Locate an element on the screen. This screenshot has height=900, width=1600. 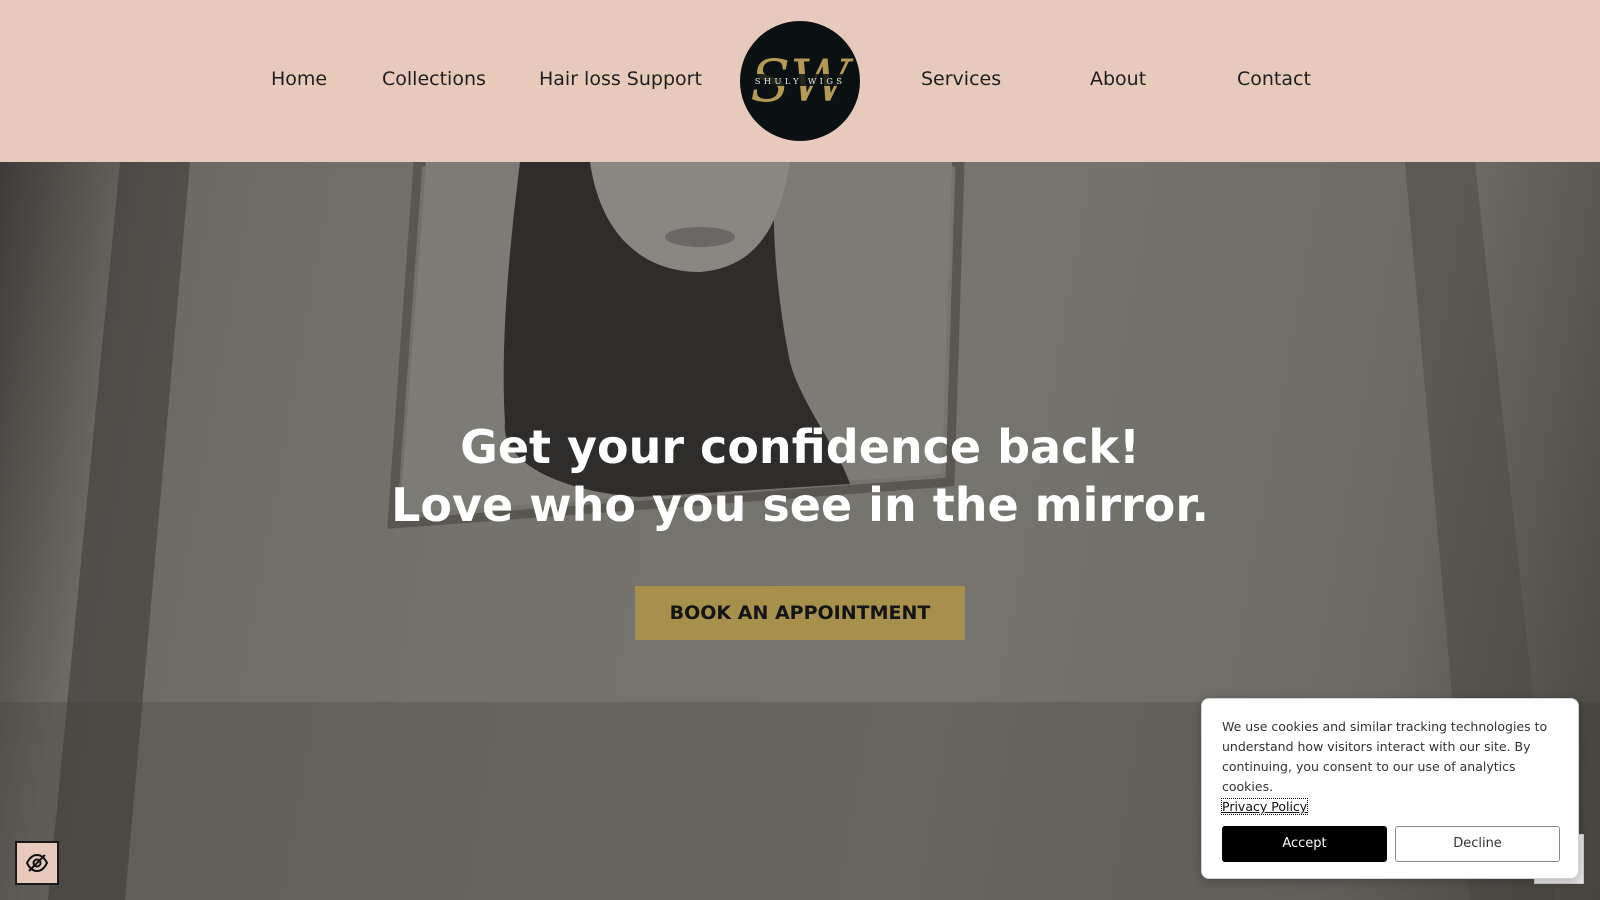
nav-collections: Collections is located at coordinates (434, 79).